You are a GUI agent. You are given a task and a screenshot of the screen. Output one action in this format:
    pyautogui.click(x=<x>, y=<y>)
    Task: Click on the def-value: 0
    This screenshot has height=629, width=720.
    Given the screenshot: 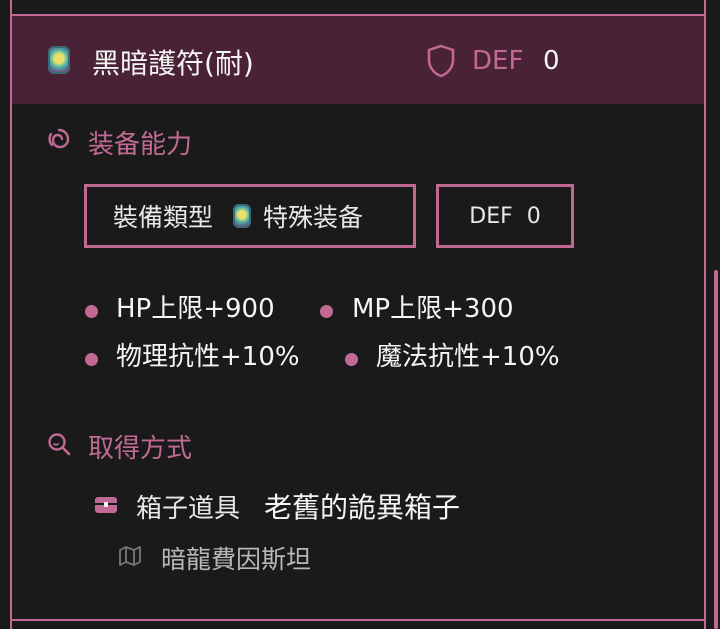 What is the action you would take?
    pyautogui.click(x=551, y=61)
    